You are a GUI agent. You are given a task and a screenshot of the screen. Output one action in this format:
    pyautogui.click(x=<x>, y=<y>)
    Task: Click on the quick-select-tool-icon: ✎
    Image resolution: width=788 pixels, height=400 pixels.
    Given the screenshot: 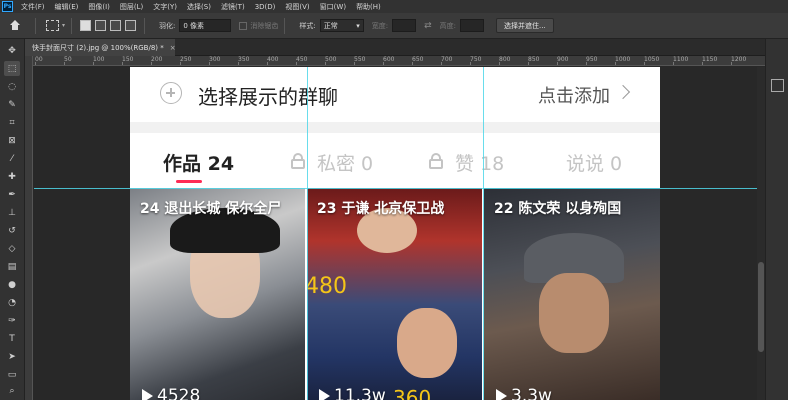 What is the action you would take?
    pyautogui.click(x=12, y=104)
    